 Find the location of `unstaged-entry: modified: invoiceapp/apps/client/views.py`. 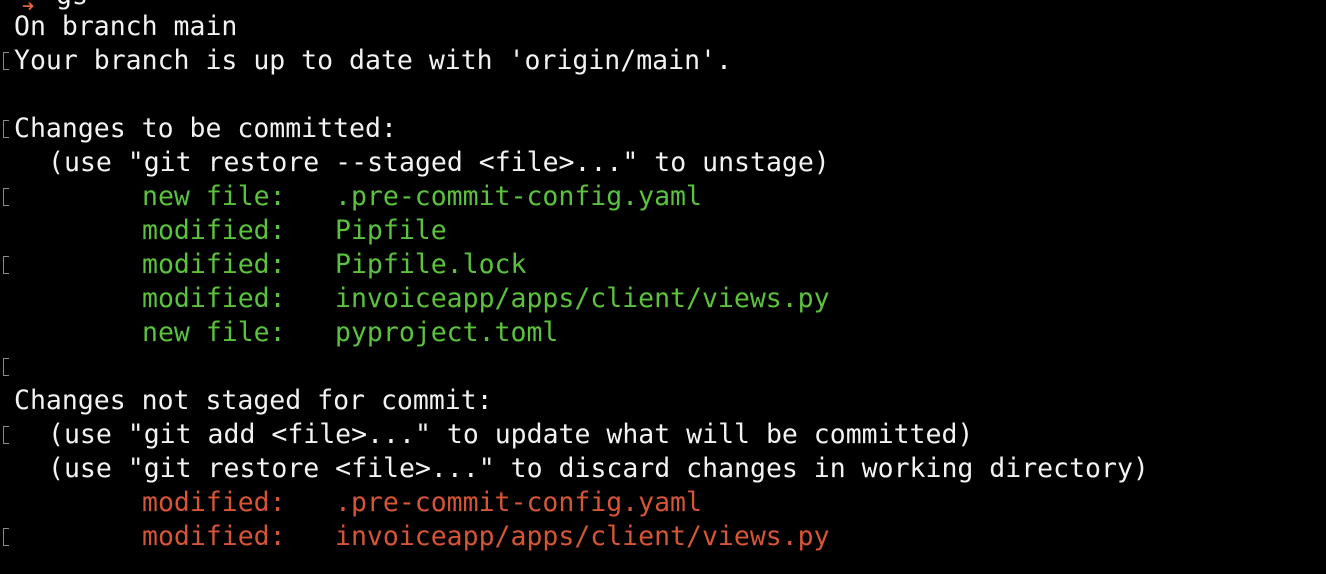

unstaged-entry: modified: invoiceapp/apps/client/views.py is located at coordinates (422, 537).